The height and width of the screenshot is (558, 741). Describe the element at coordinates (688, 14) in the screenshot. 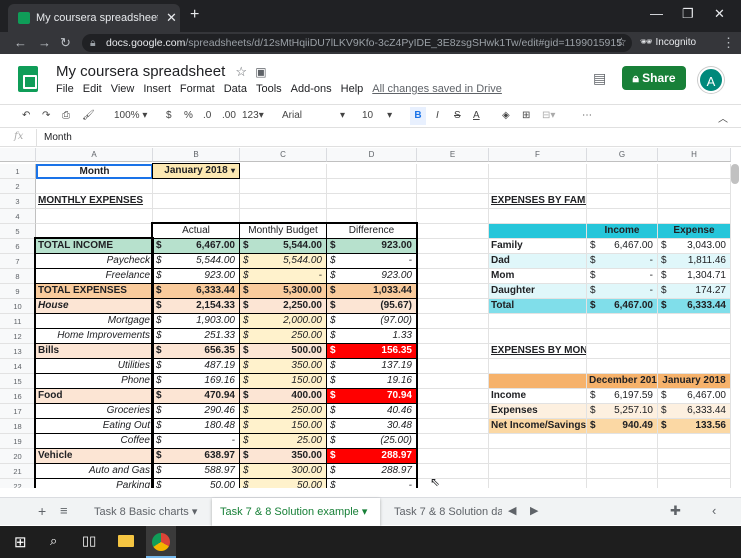

I see `restore-icon: ❐` at that location.